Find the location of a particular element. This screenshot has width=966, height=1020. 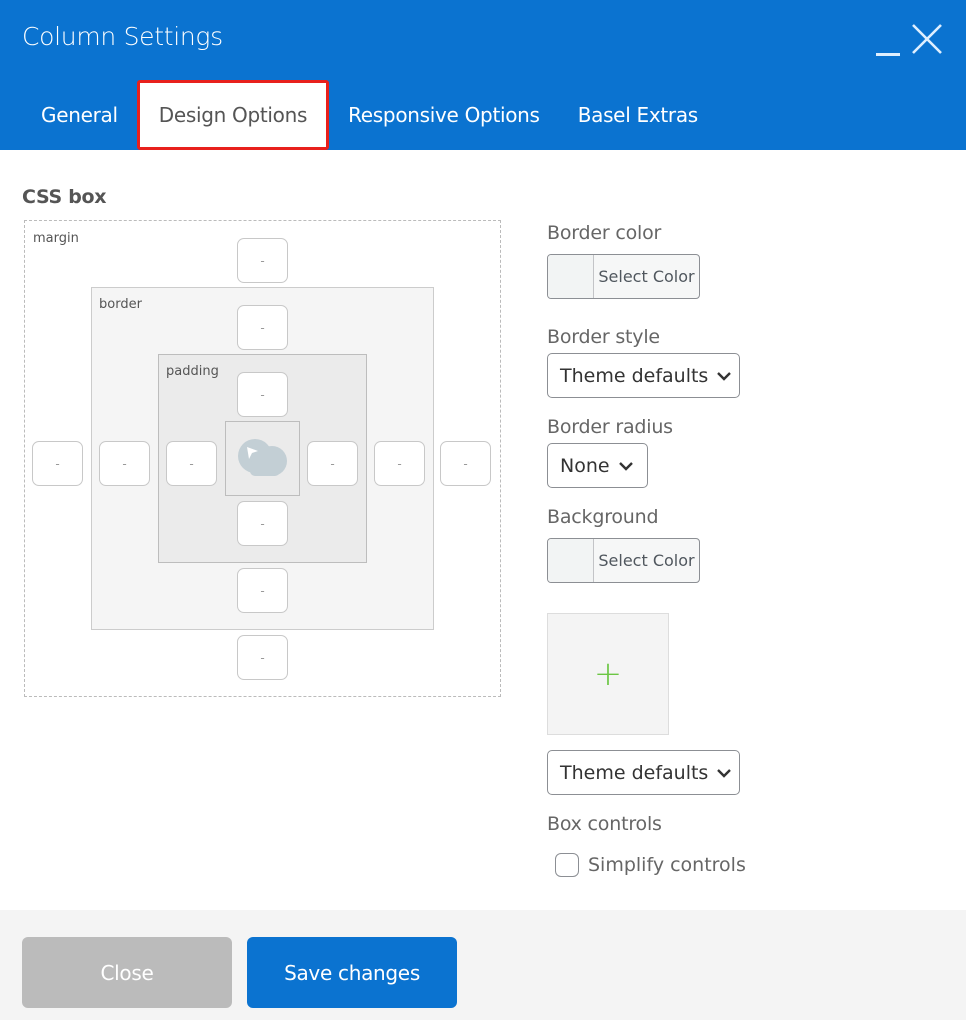

background-color-picker: Select Color is located at coordinates (623, 560).